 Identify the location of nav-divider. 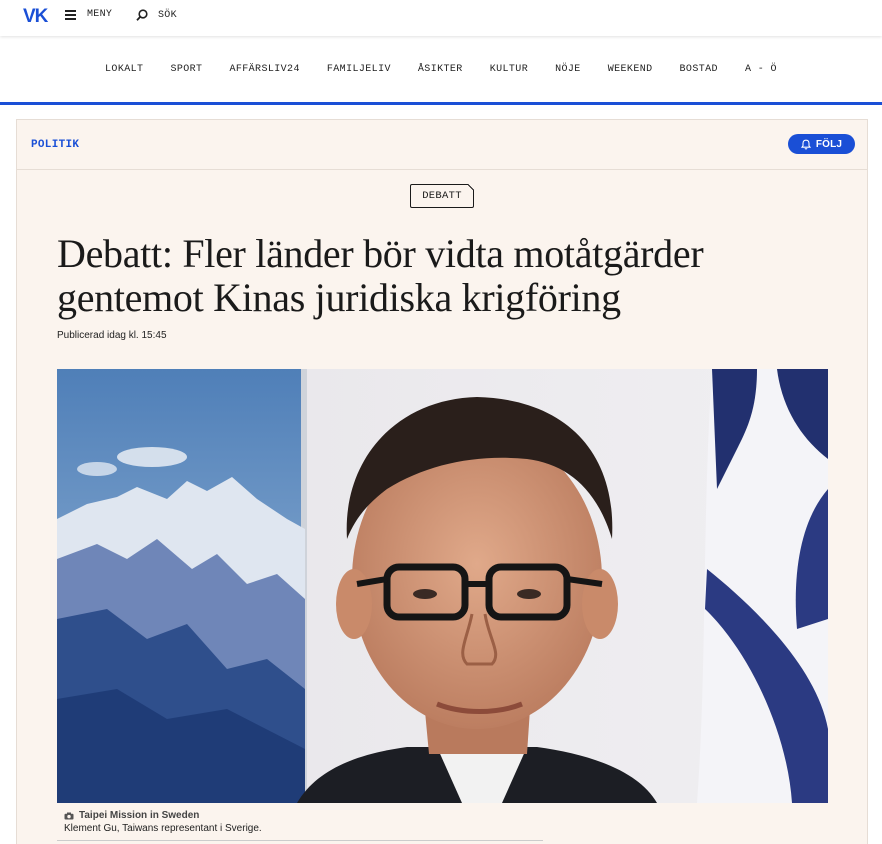
(441, 103).